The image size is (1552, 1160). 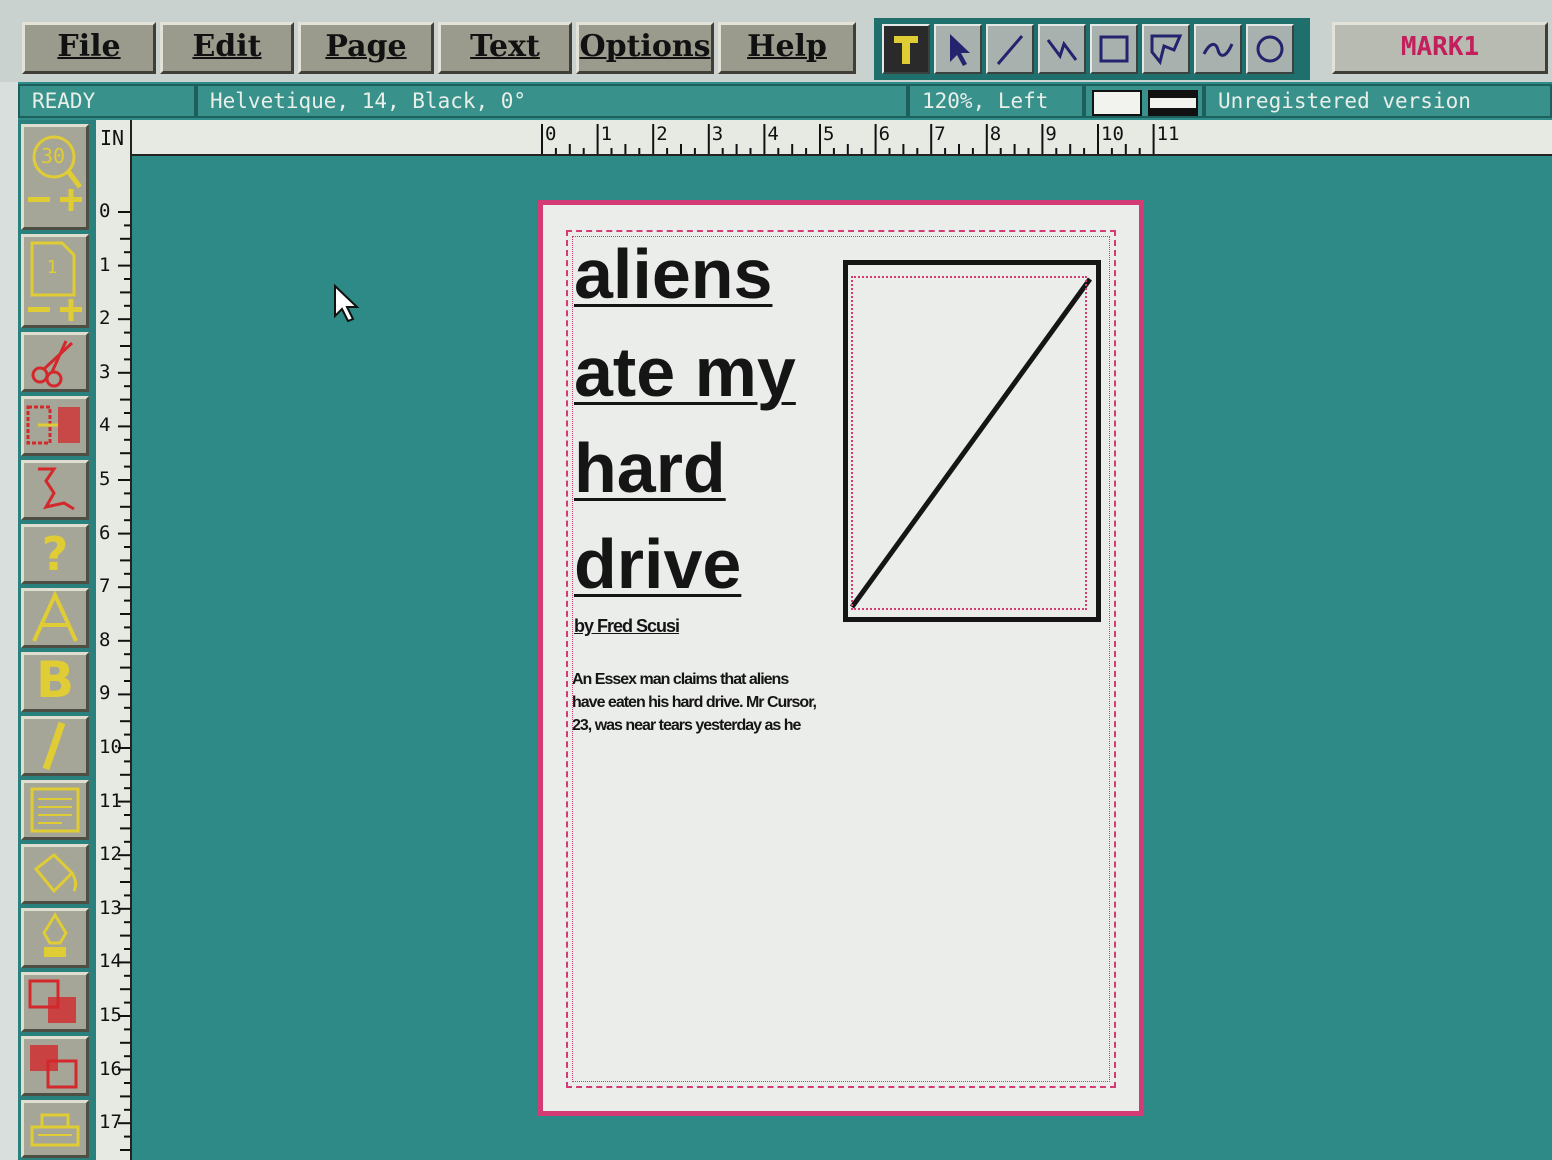 What do you see at coordinates (52, 364) in the screenshot?
I see `scissors-icon` at bounding box center [52, 364].